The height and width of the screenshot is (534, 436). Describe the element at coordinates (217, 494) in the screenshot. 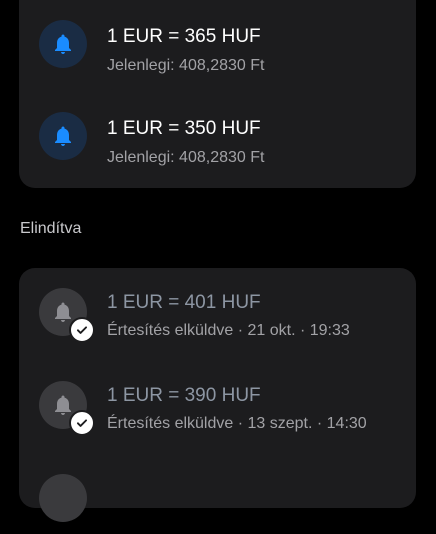

I see `triggered-alert-item-partial` at that location.